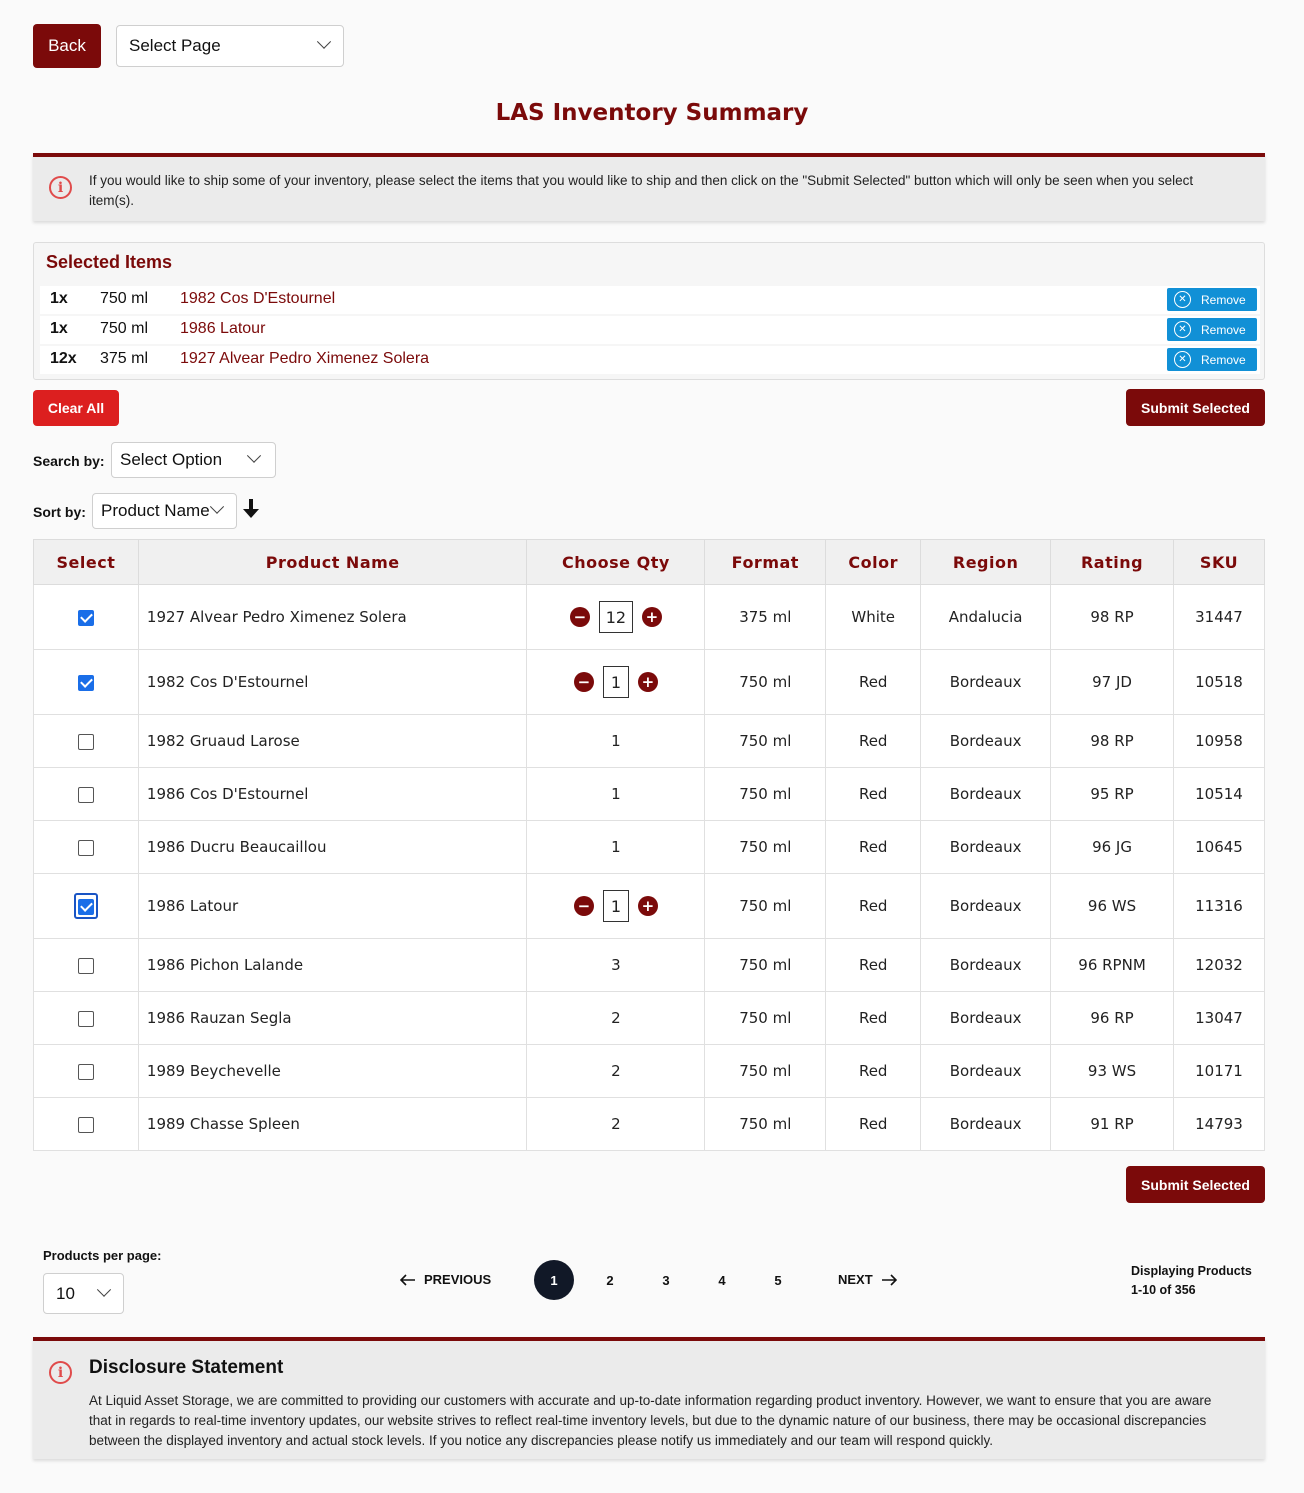  Describe the element at coordinates (1219, 562) in the screenshot. I see `col-header-sku: SKU` at that location.